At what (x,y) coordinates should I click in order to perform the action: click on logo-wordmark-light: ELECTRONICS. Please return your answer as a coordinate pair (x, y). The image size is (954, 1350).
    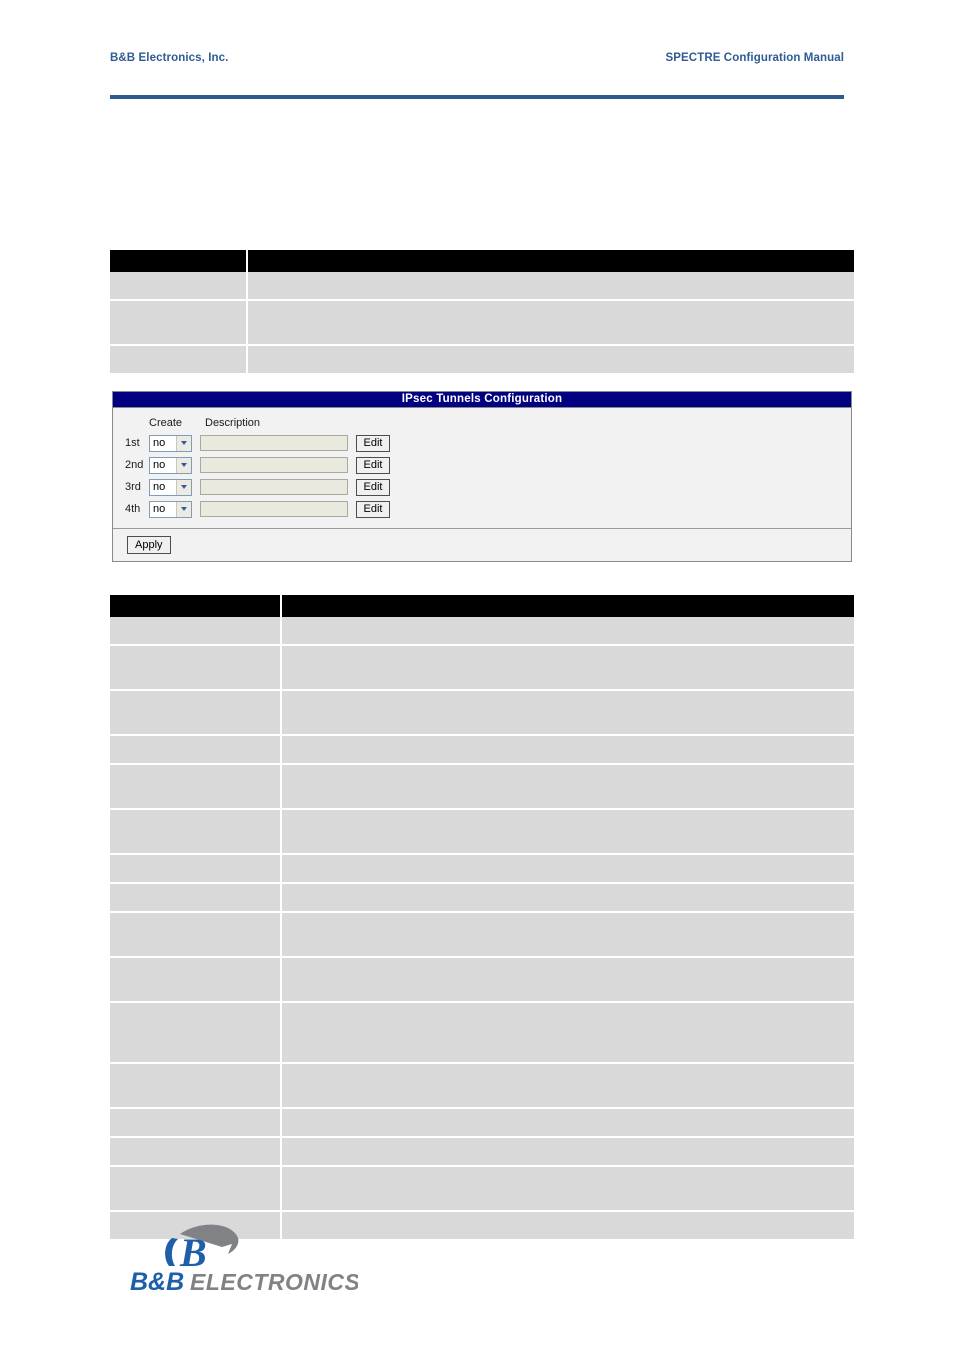
    Looking at the image, I should click on (274, 1281).